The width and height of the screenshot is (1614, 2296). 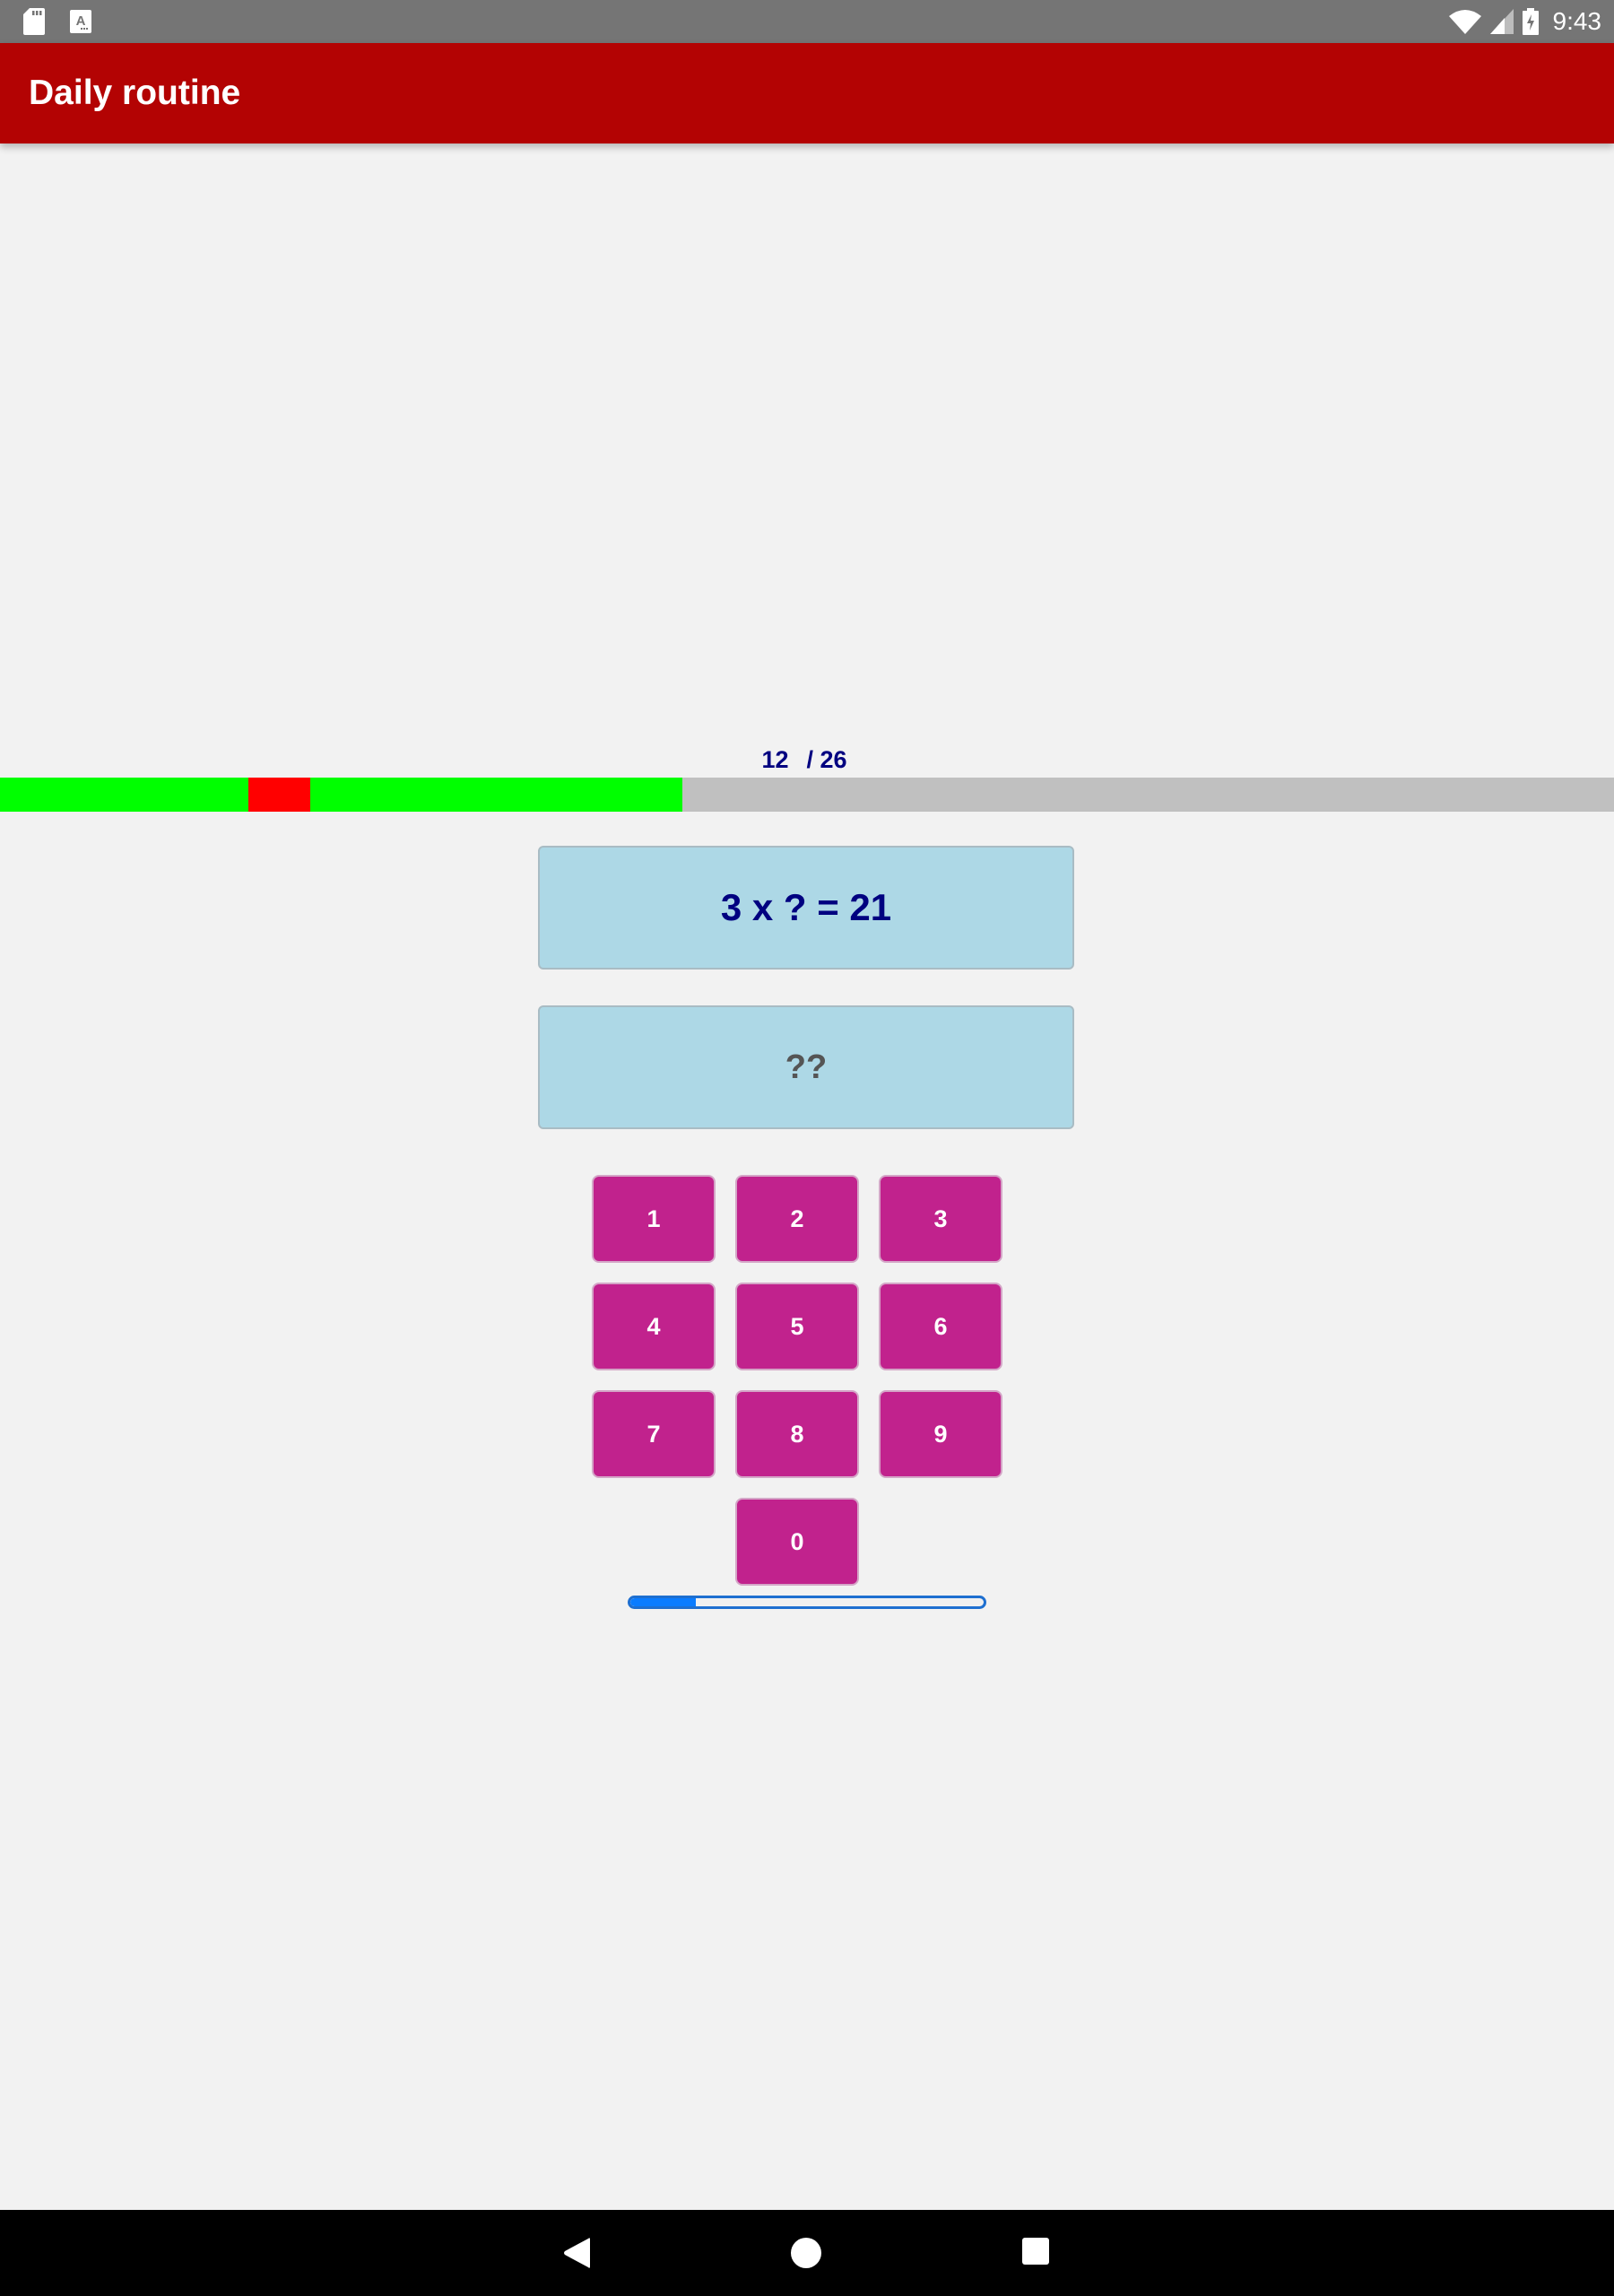 I want to click on key-label: 2, so click(x=797, y=1218).